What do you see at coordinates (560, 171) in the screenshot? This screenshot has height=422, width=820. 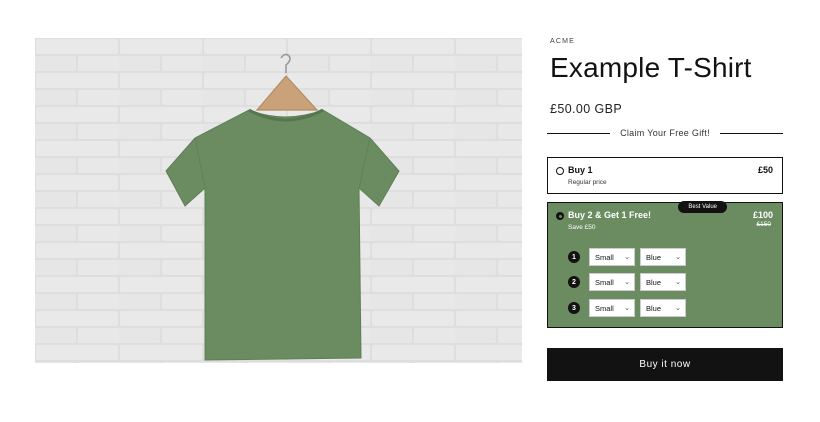 I see `radio-button` at bounding box center [560, 171].